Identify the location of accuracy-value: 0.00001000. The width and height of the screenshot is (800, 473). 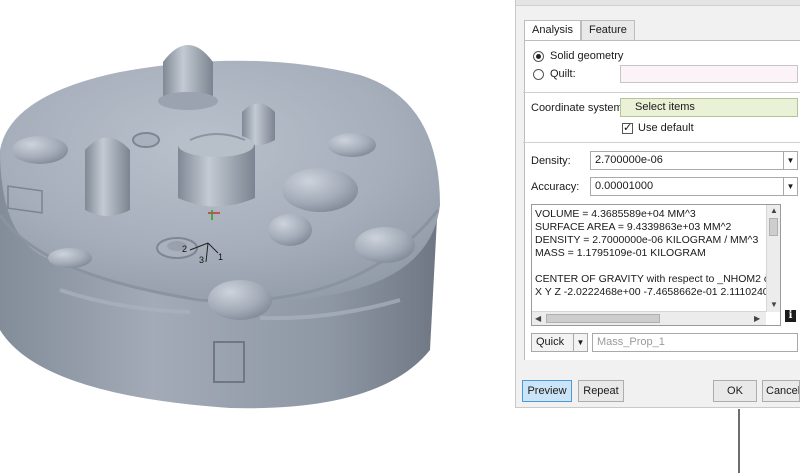
(624, 186).